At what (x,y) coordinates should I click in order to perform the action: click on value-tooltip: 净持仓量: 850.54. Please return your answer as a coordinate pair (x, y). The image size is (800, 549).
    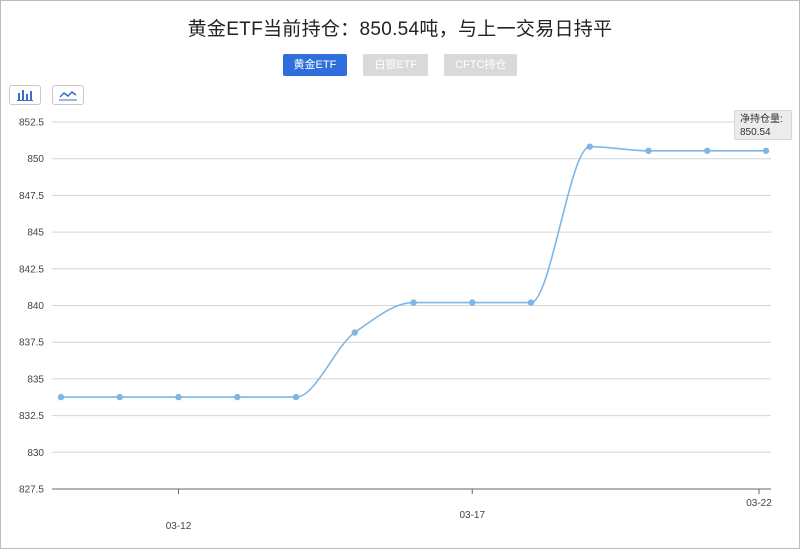
    Looking at the image, I should click on (763, 125).